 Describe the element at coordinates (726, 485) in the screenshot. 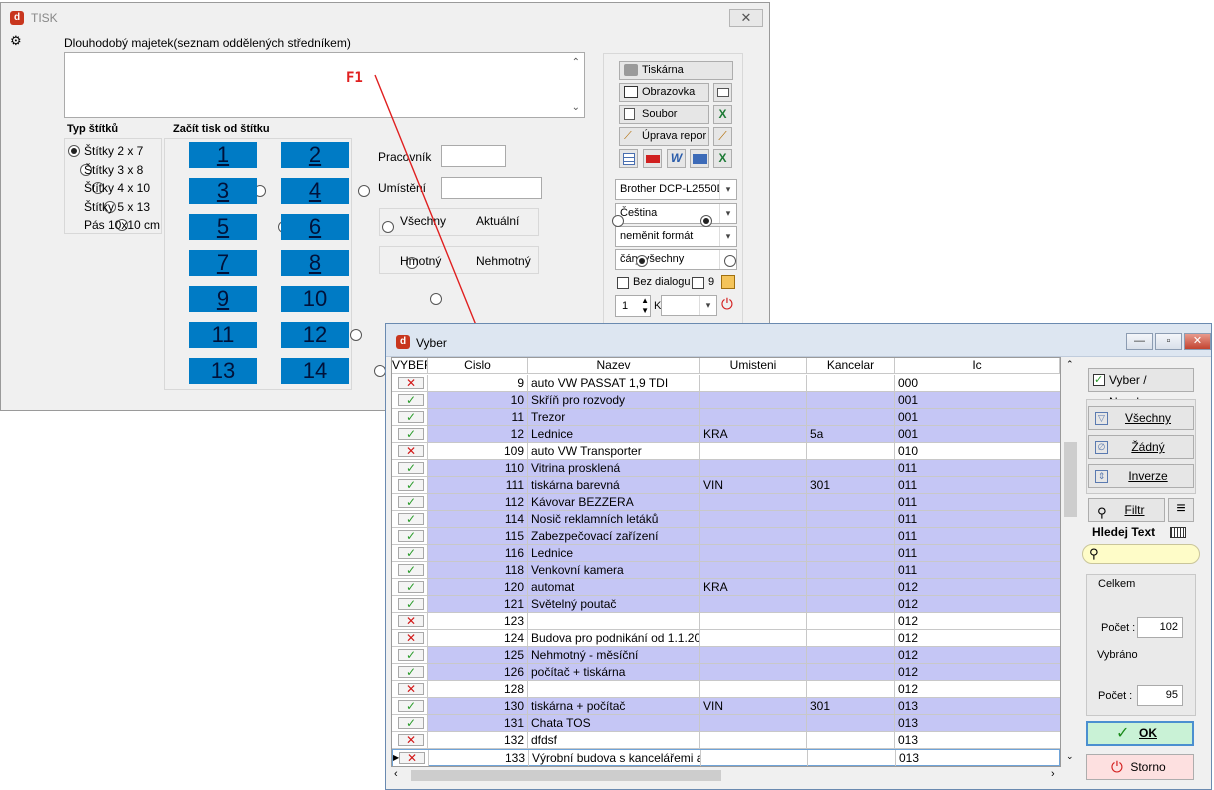

I see `table-row: ✓ 111 tiskárna barevná VIN 301 011` at that location.